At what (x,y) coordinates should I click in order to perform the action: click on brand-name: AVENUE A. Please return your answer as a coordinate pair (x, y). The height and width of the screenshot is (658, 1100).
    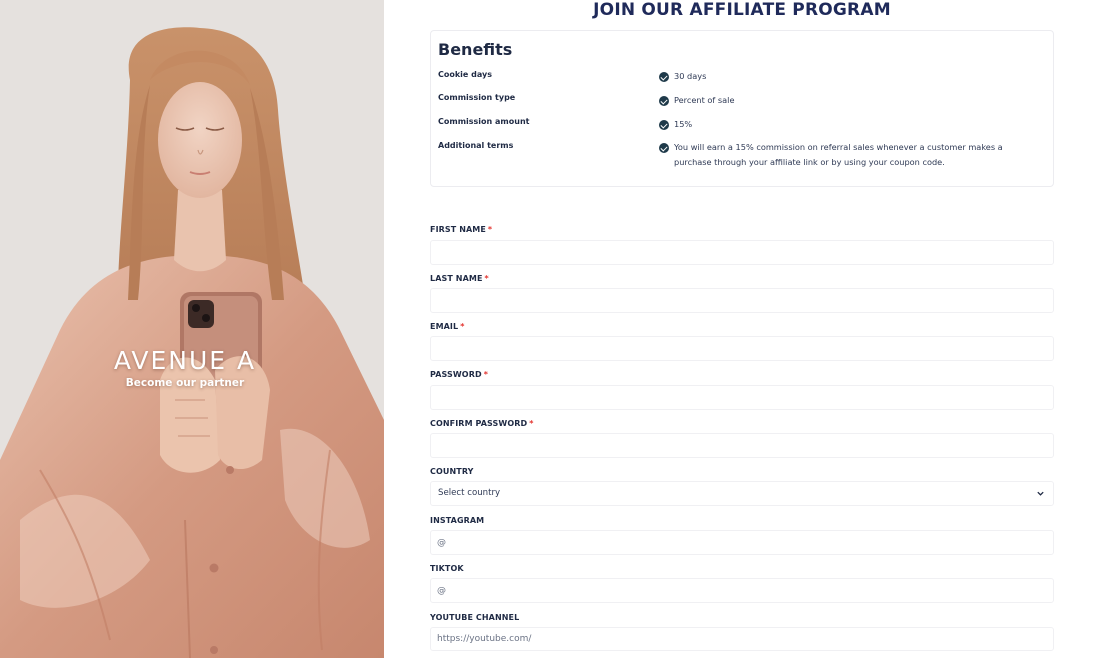
    Looking at the image, I should click on (185, 360).